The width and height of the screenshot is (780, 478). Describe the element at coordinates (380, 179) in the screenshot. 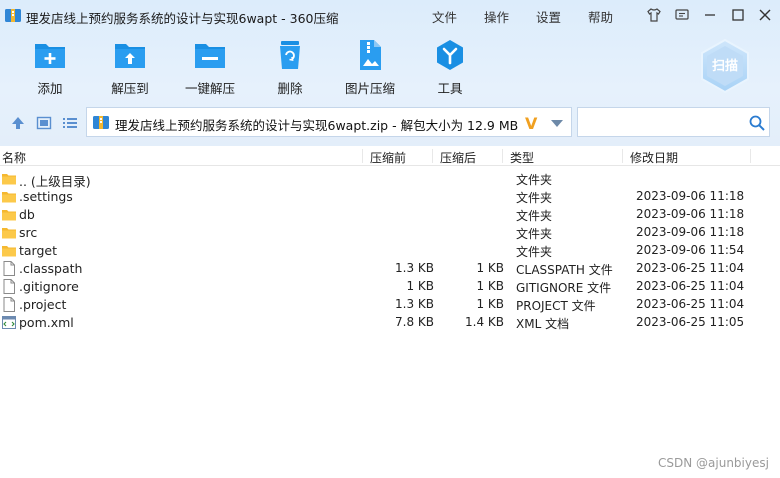

I see `list-item: .. (上级目录) 文件夹` at that location.